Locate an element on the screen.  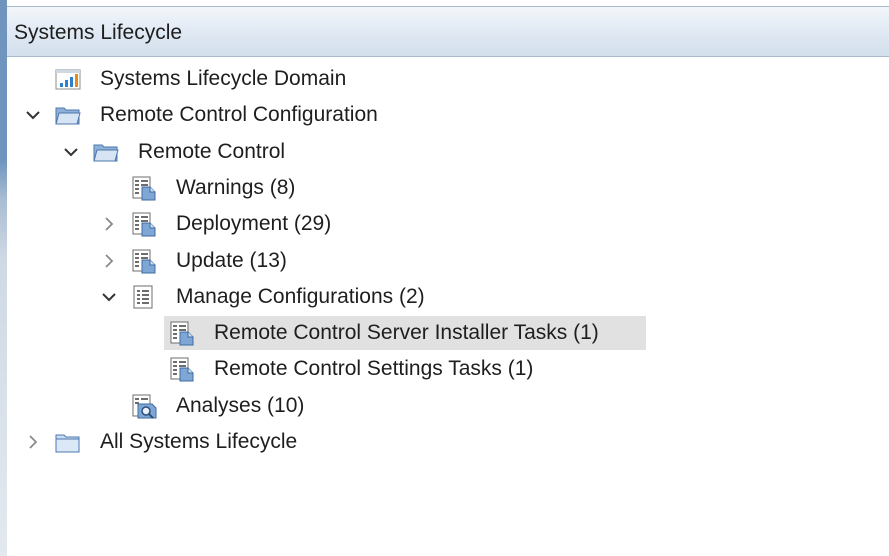
tree-item-label: Remote Control Configuration is located at coordinates (239, 115).